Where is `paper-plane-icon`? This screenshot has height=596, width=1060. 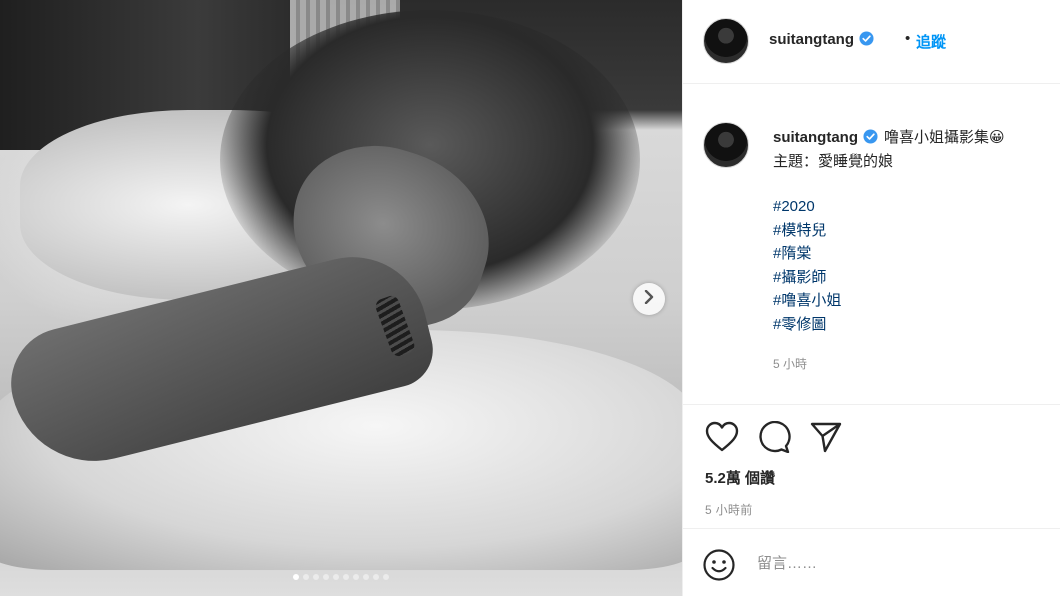
paper-plane-icon is located at coordinates (826, 437).